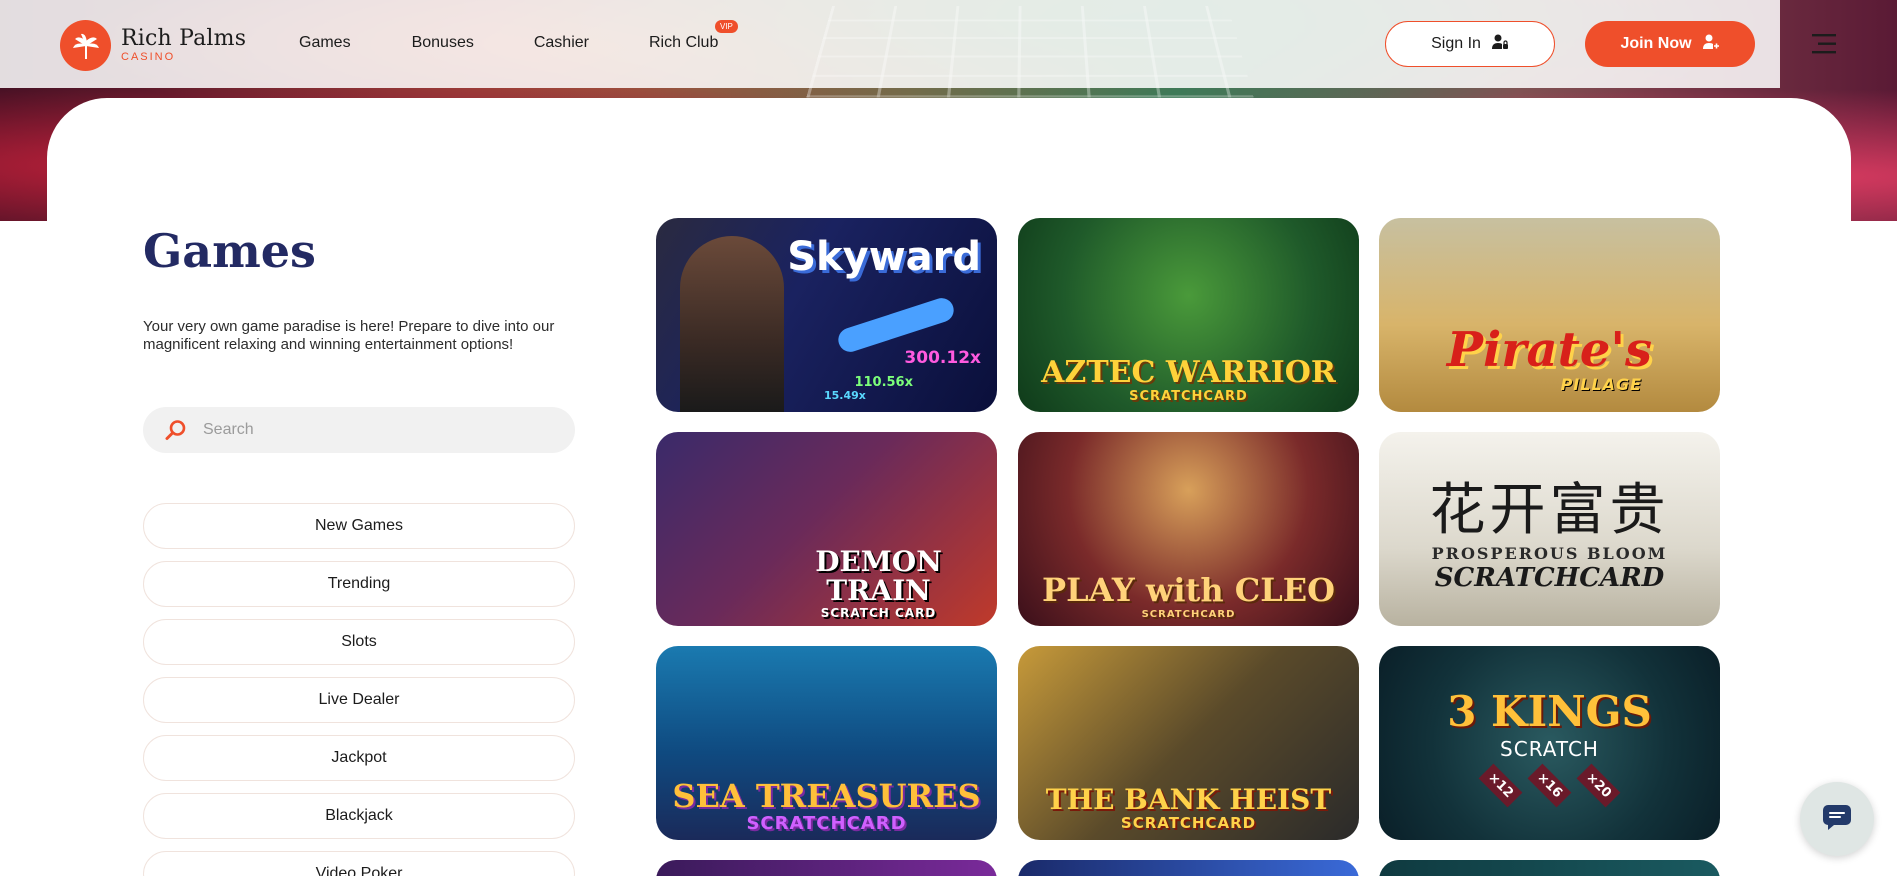 The width and height of the screenshot is (1897, 876). Describe the element at coordinates (85, 45) in the screenshot. I see `palm-logo-icon` at that location.